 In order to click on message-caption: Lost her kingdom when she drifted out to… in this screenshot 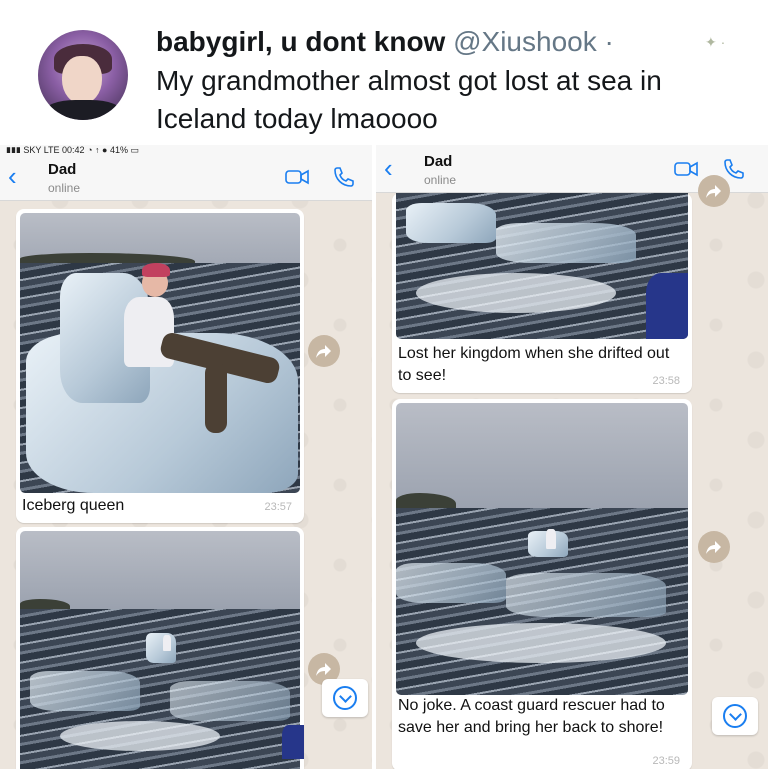, I will do `click(534, 364)`.